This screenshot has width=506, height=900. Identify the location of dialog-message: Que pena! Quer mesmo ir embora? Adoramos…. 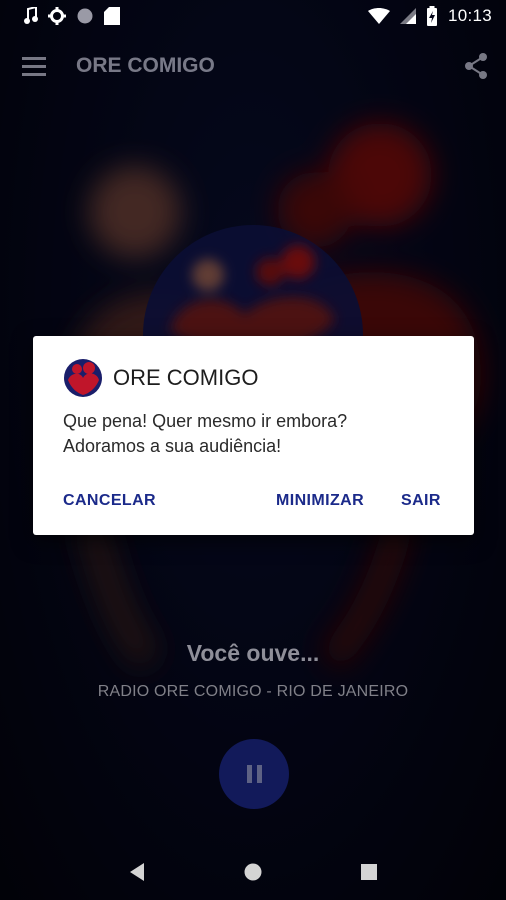
(205, 434).